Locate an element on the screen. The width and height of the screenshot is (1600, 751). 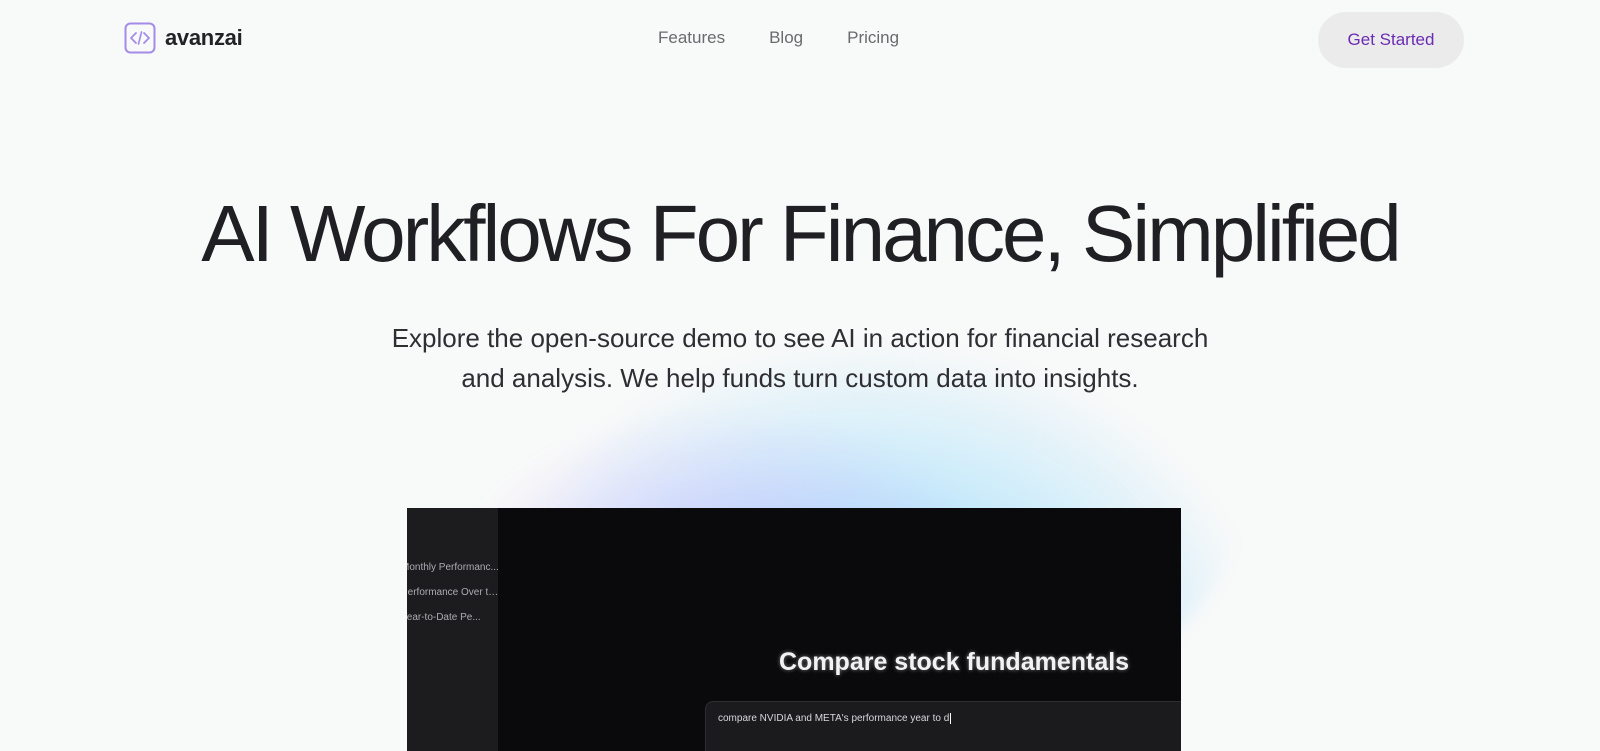
brand-logo: avanzai is located at coordinates (183, 38).